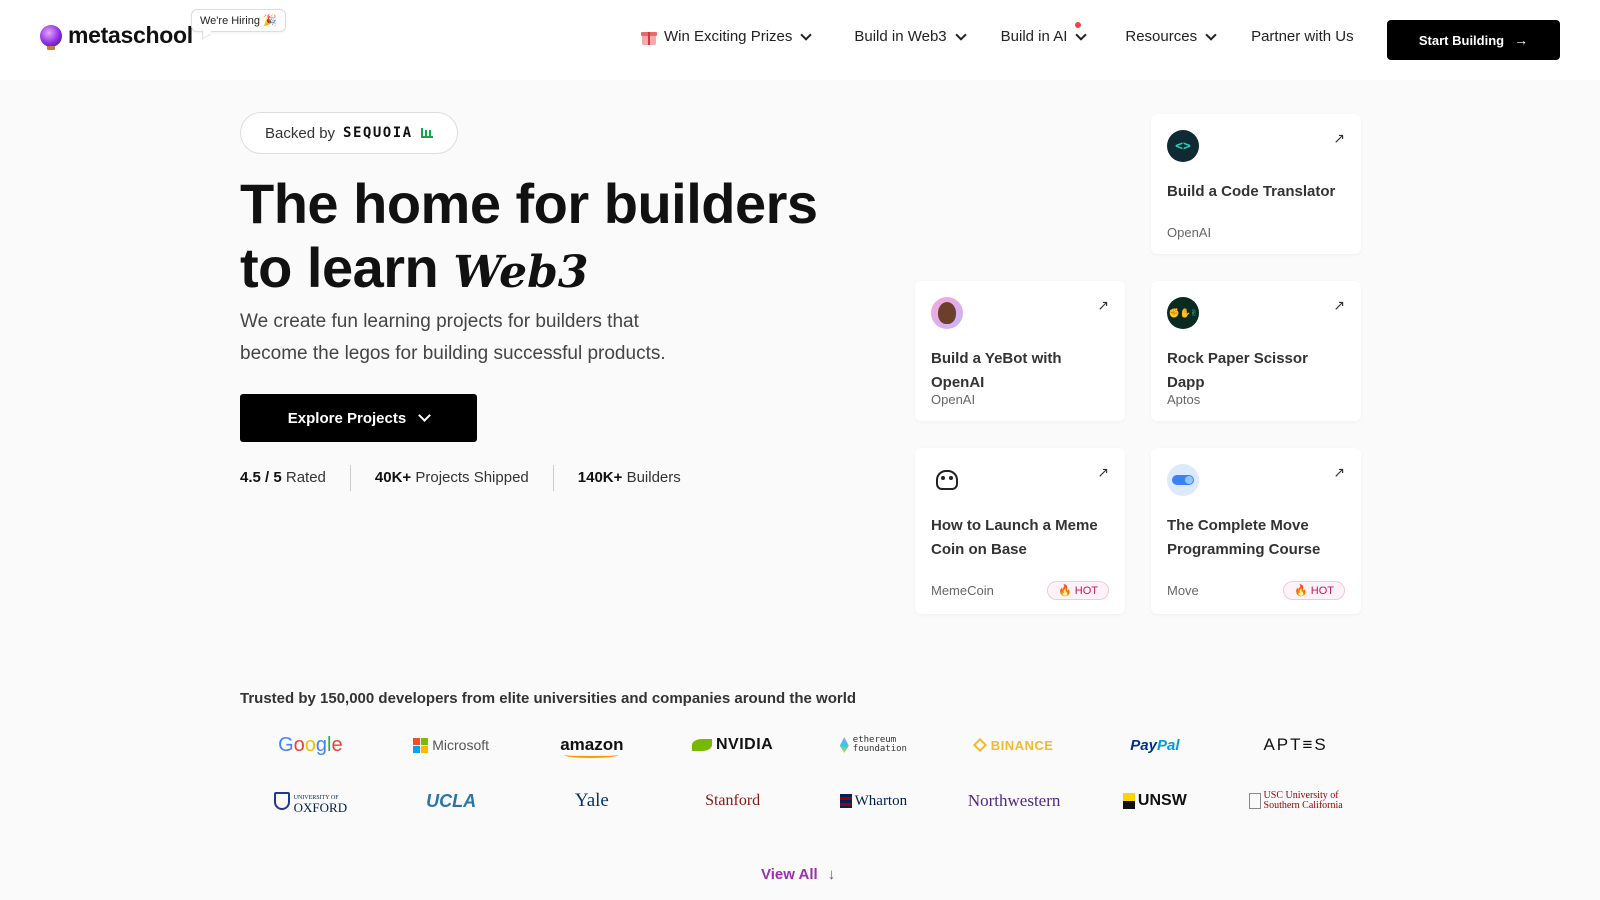 This screenshot has width=1600, height=900. Describe the element at coordinates (1184, 399) in the screenshot. I see `card-tag: Aptos` at that location.